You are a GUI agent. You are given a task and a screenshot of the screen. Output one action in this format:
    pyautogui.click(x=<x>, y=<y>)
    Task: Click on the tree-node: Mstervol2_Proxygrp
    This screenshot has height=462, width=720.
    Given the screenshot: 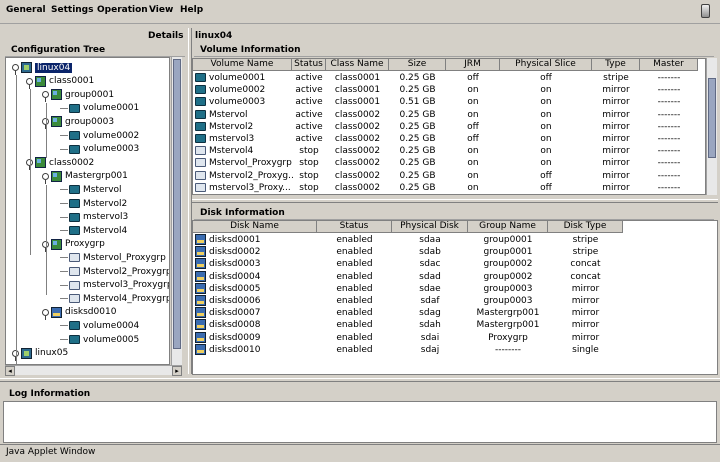 What is the action you would take?
    pyautogui.click(x=114, y=271)
    